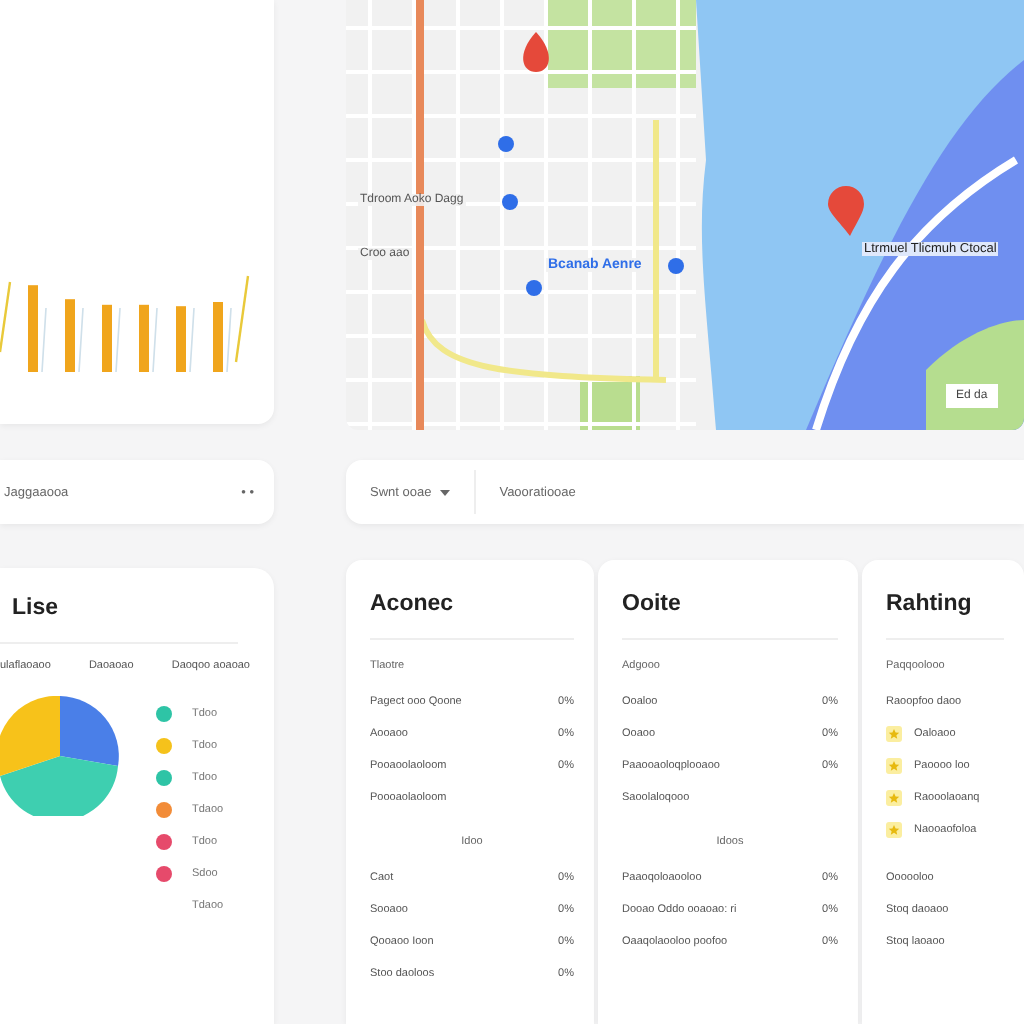 The image size is (1024, 1024). Describe the element at coordinates (119, 620) in the screenshot. I see `card-title: Lise` at that location.